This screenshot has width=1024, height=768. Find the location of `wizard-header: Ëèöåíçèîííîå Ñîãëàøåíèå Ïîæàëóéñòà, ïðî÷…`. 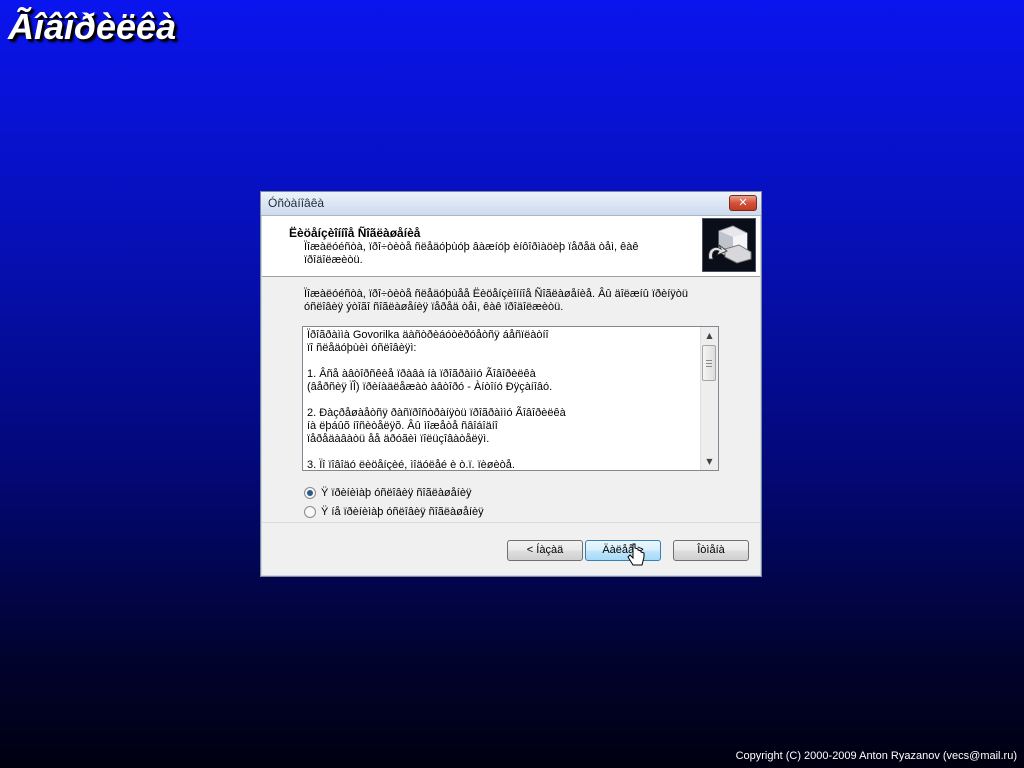

wizard-header: Ëèöåíçèîííîå Ñîãëàøåíèå Ïîæàëóéñòà, ïðî÷… is located at coordinates (511, 246).